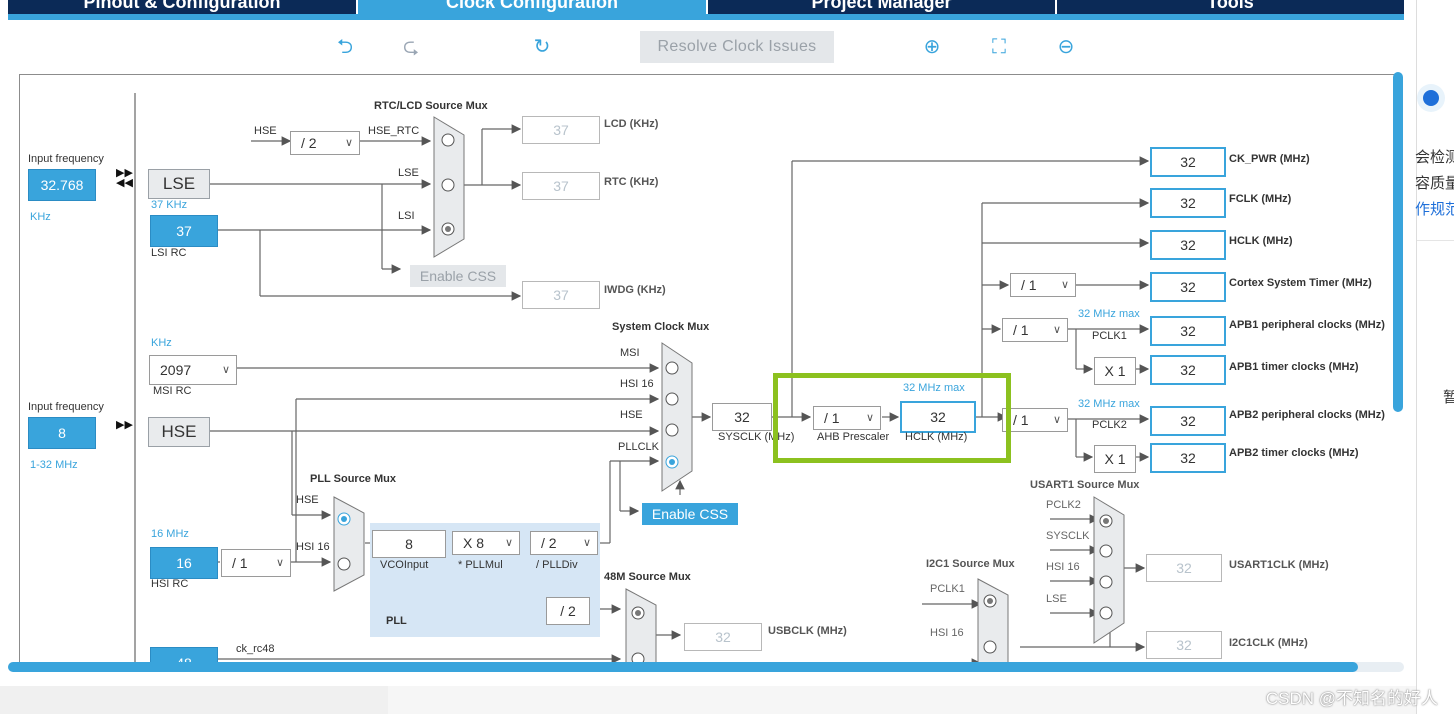  What do you see at coordinates (1434, 357) in the screenshot?
I see `right-side-panel: 会检测 容质量 作规范 暂` at bounding box center [1434, 357].